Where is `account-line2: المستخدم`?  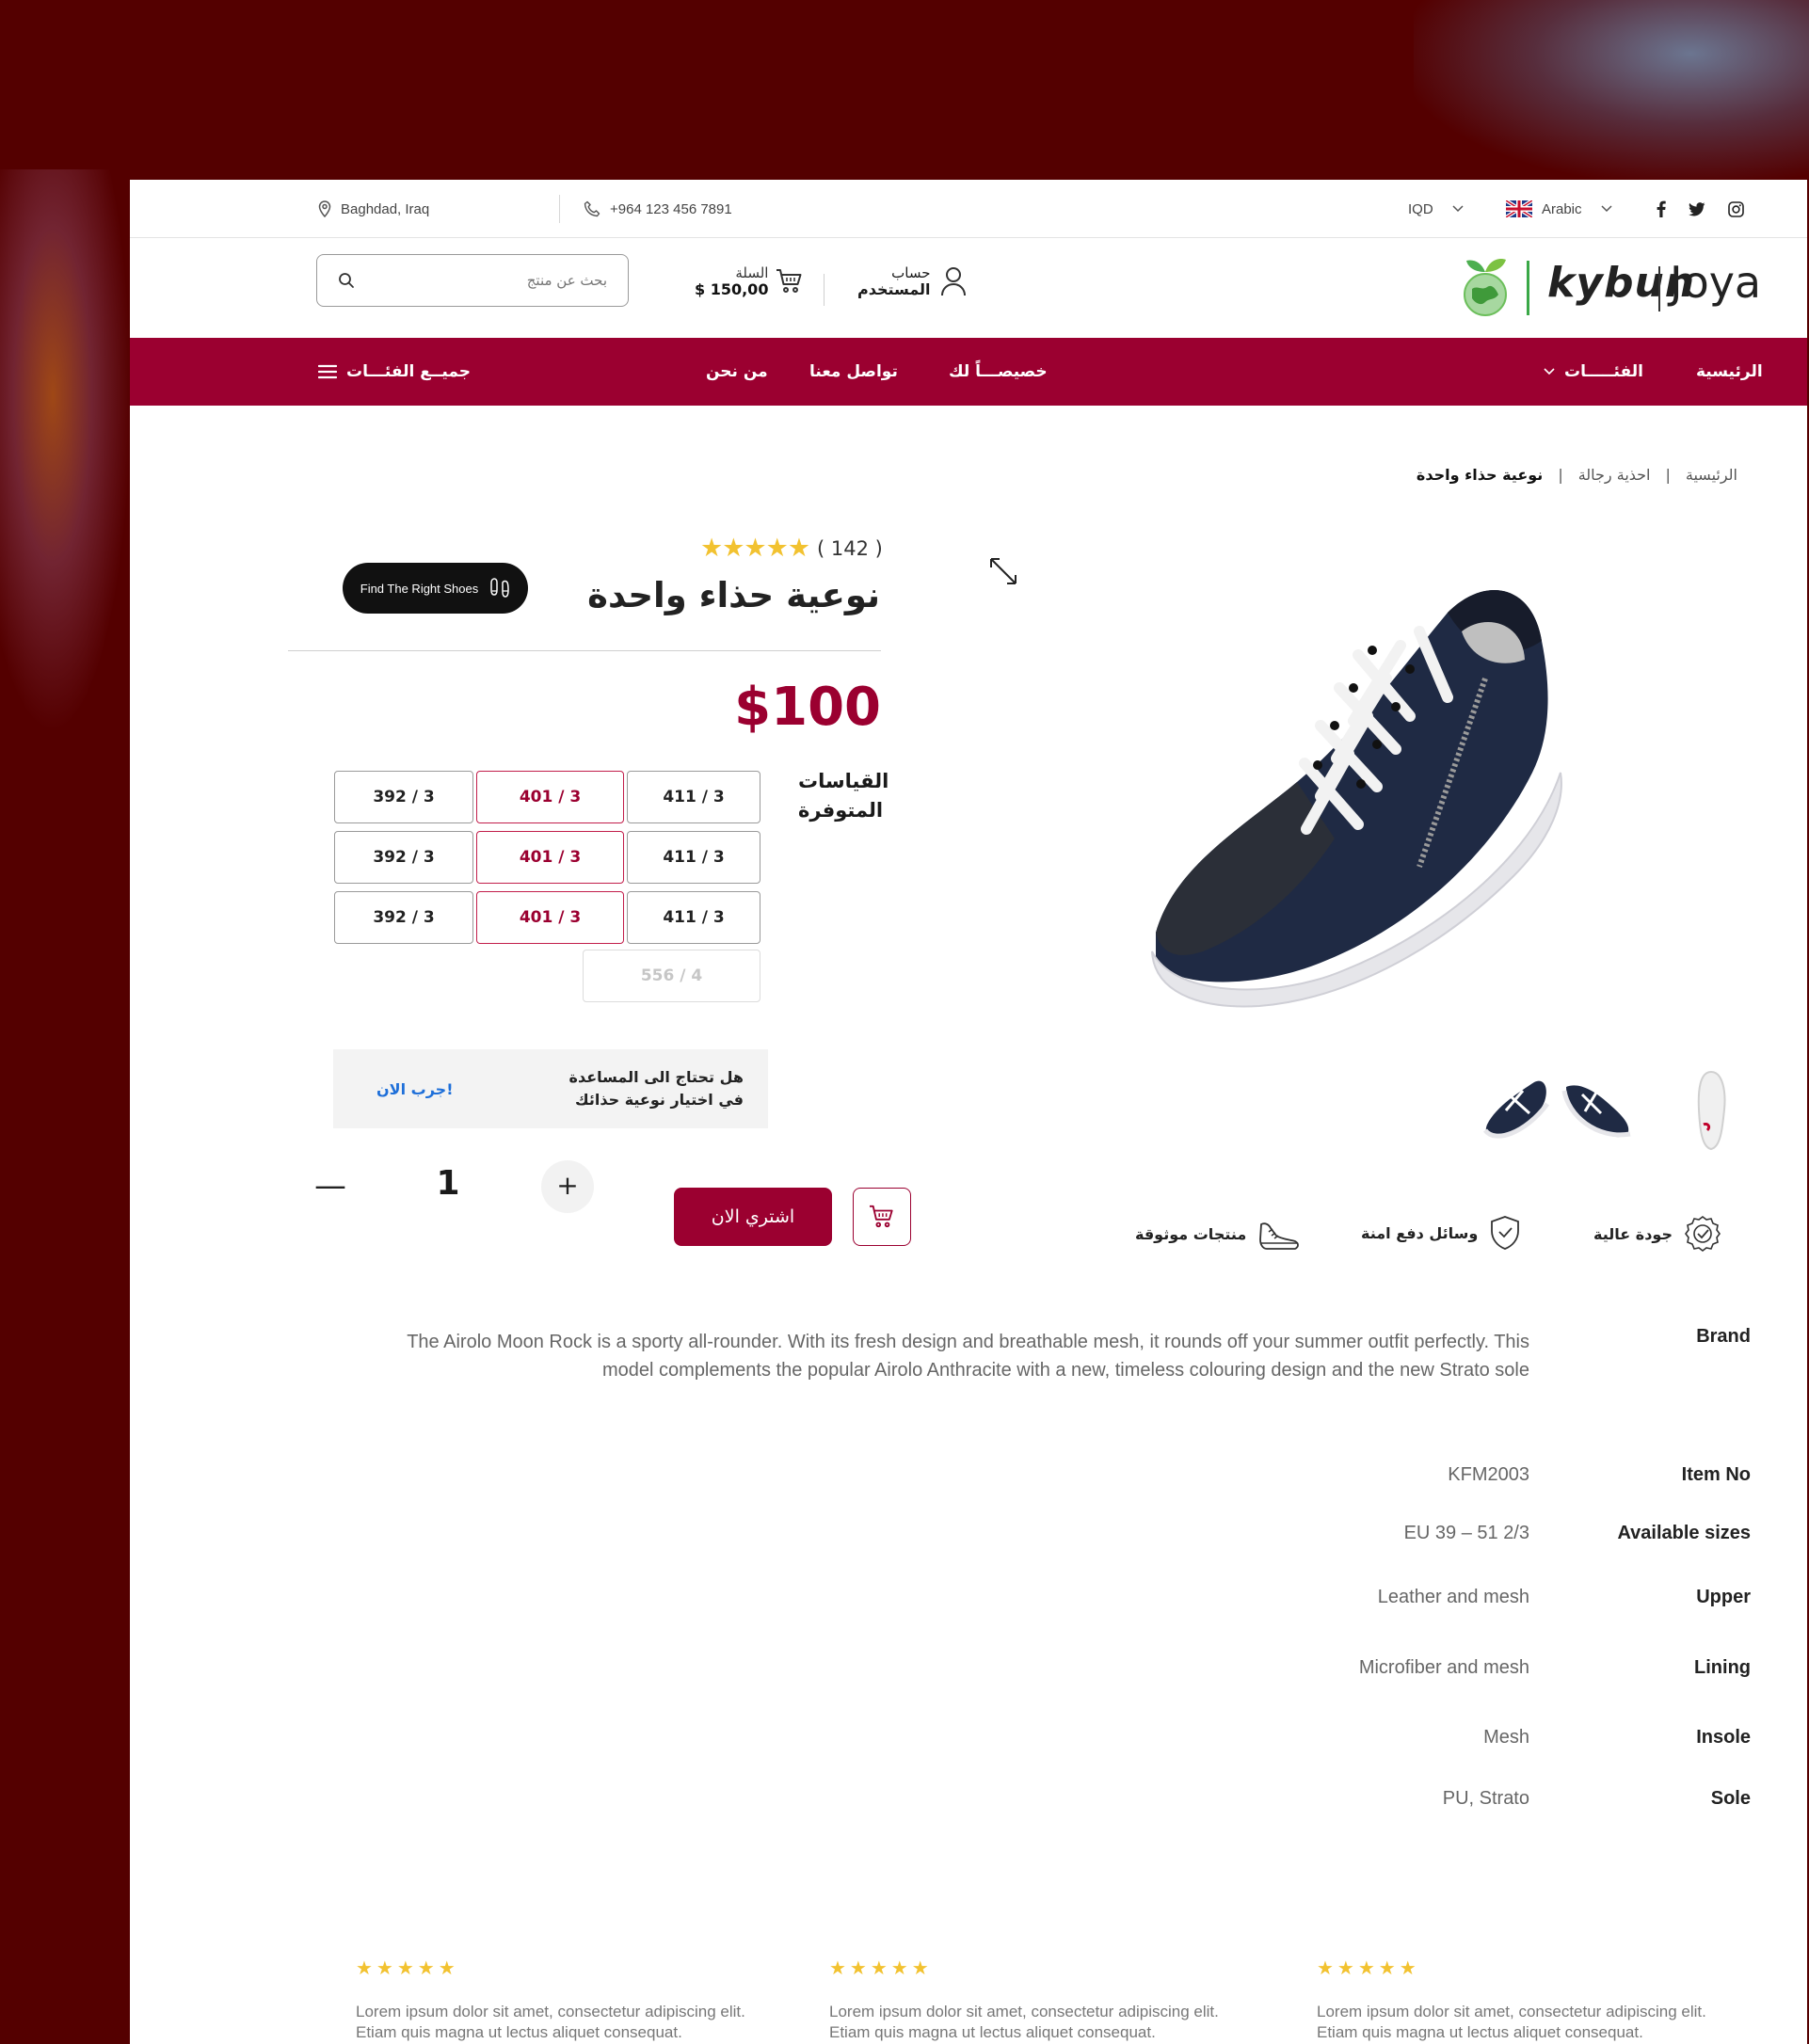 account-line2: المستخدم is located at coordinates (894, 289).